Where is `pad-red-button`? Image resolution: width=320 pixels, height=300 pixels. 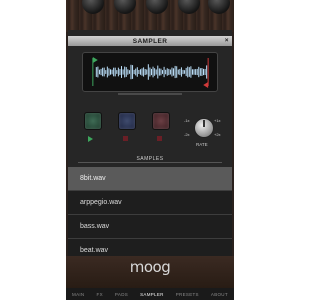 pad-red-button is located at coordinates (161, 121).